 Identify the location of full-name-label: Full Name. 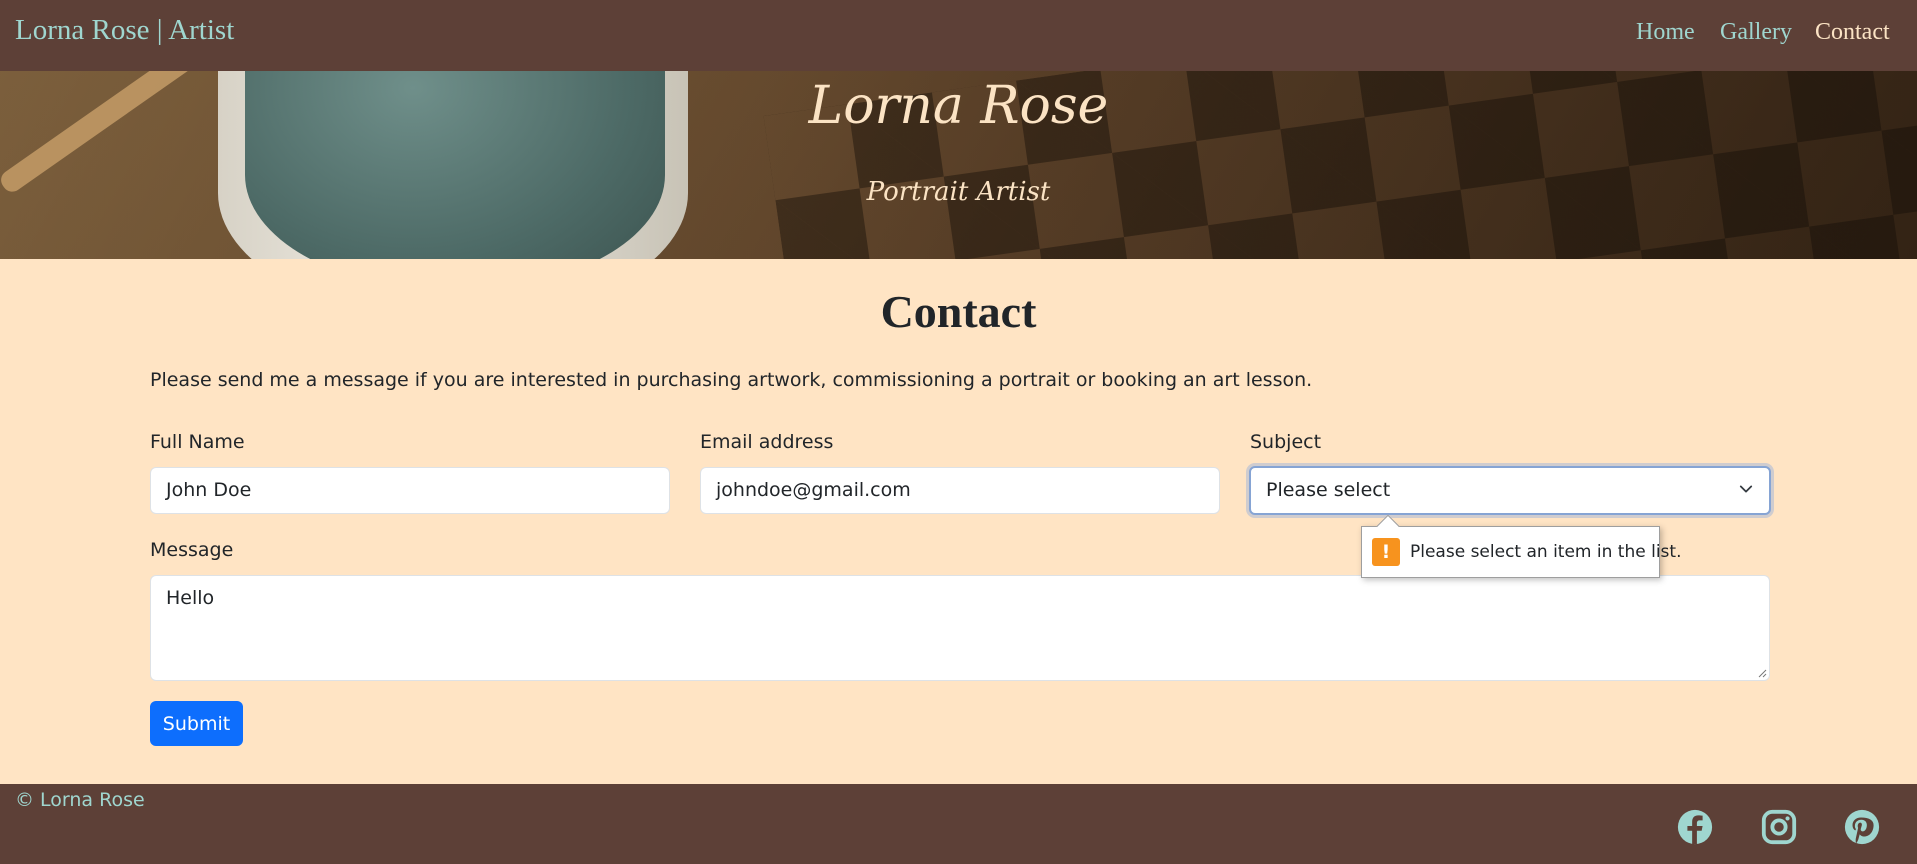
(197, 442).